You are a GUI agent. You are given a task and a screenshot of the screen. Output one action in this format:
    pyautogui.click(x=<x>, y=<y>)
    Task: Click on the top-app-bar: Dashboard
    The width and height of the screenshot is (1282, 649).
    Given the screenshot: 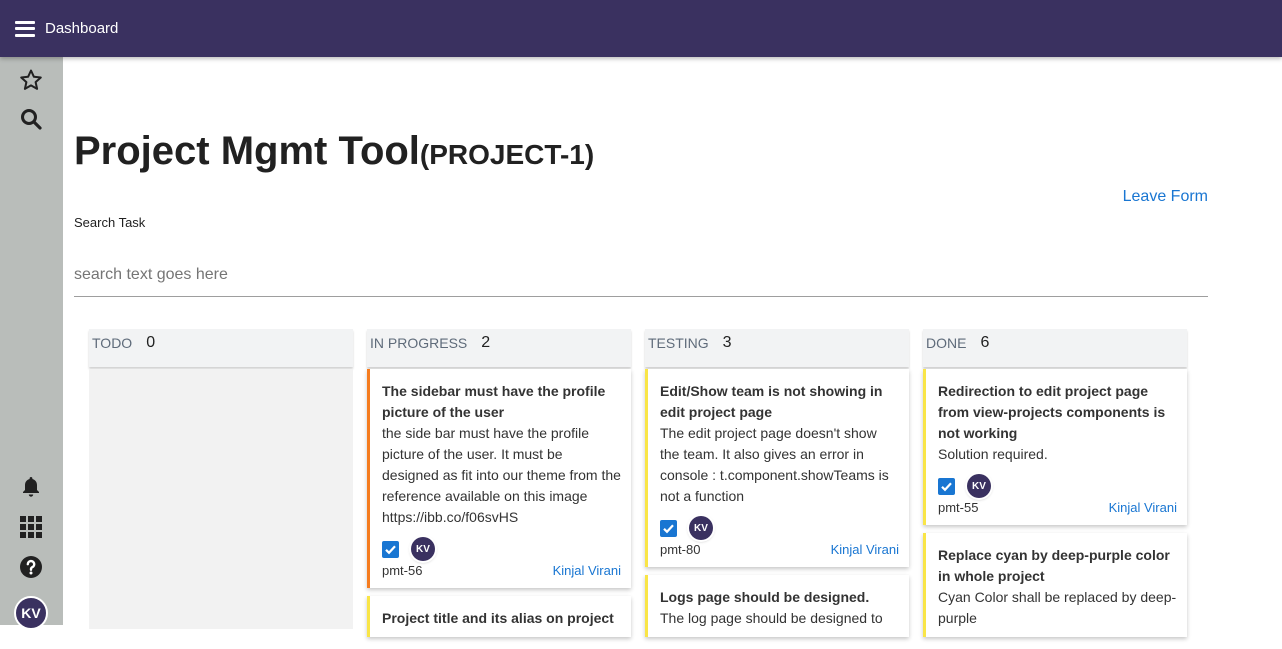 What is the action you would take?
    pyautogui.click(x=641, y=28)
    